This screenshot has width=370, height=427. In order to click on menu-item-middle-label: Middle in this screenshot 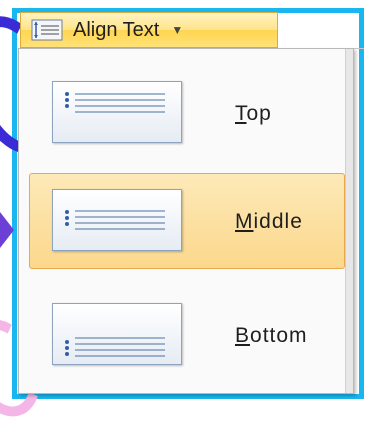, I will do `click(269, 221)`.